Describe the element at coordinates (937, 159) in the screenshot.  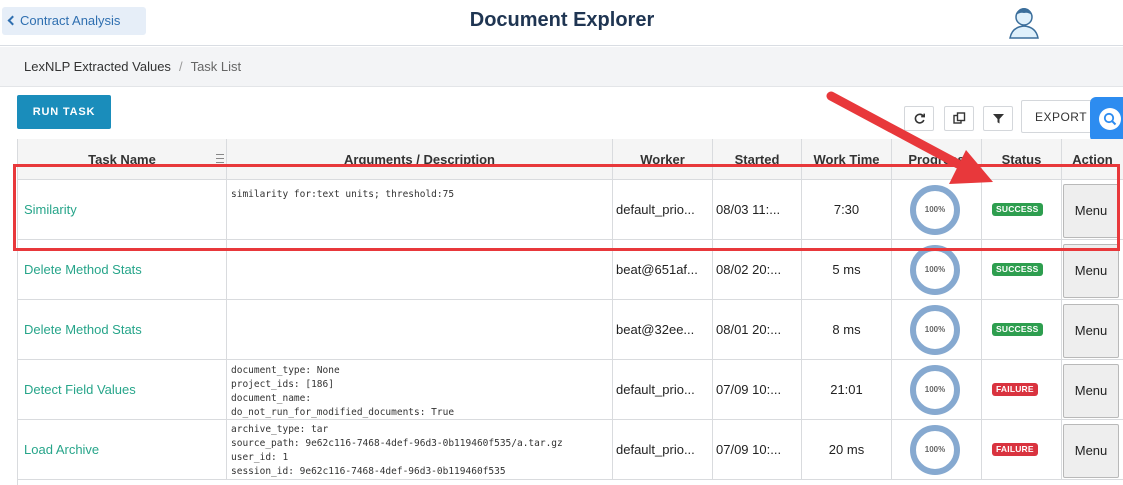
I see `column-header-progress: Progress` at that location.